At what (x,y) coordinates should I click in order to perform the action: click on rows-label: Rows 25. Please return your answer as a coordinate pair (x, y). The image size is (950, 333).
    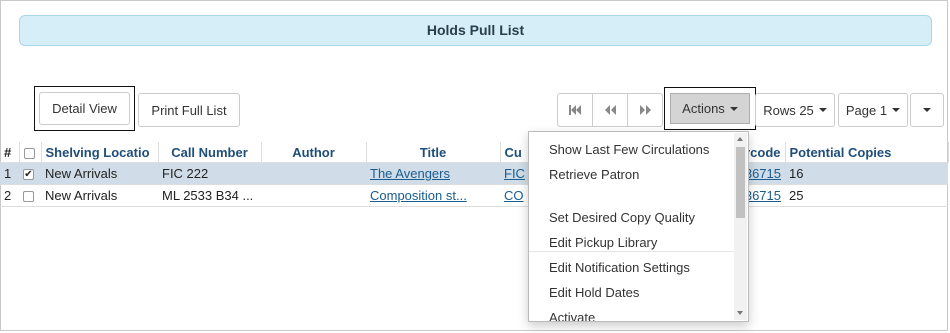
    Looking at the image, I should click on (788, 110).